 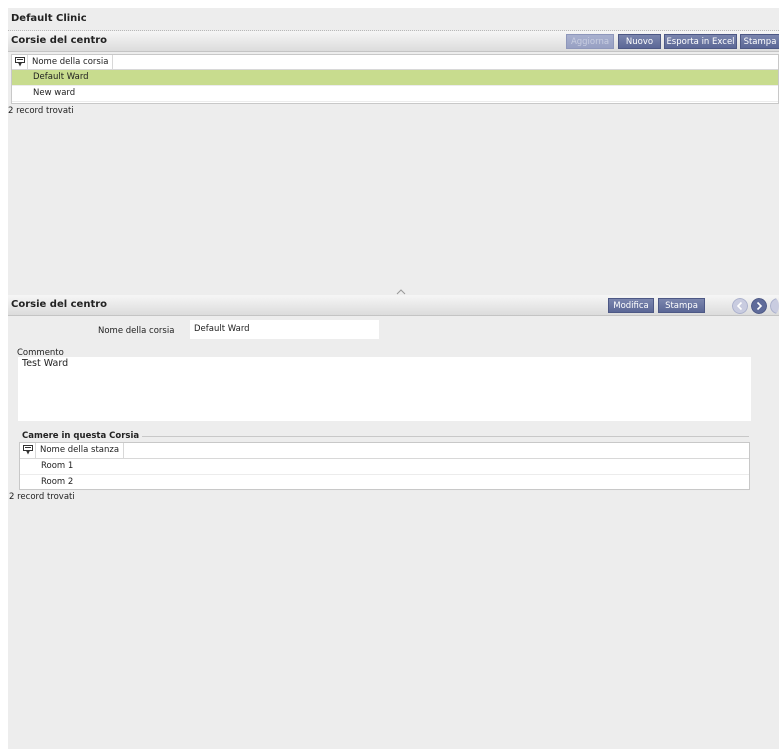 What do you see at coordinates (42, 497) in the screenshot?
I see `rooms-record-count: 2 record trovati` at bounding box center [42, 497].